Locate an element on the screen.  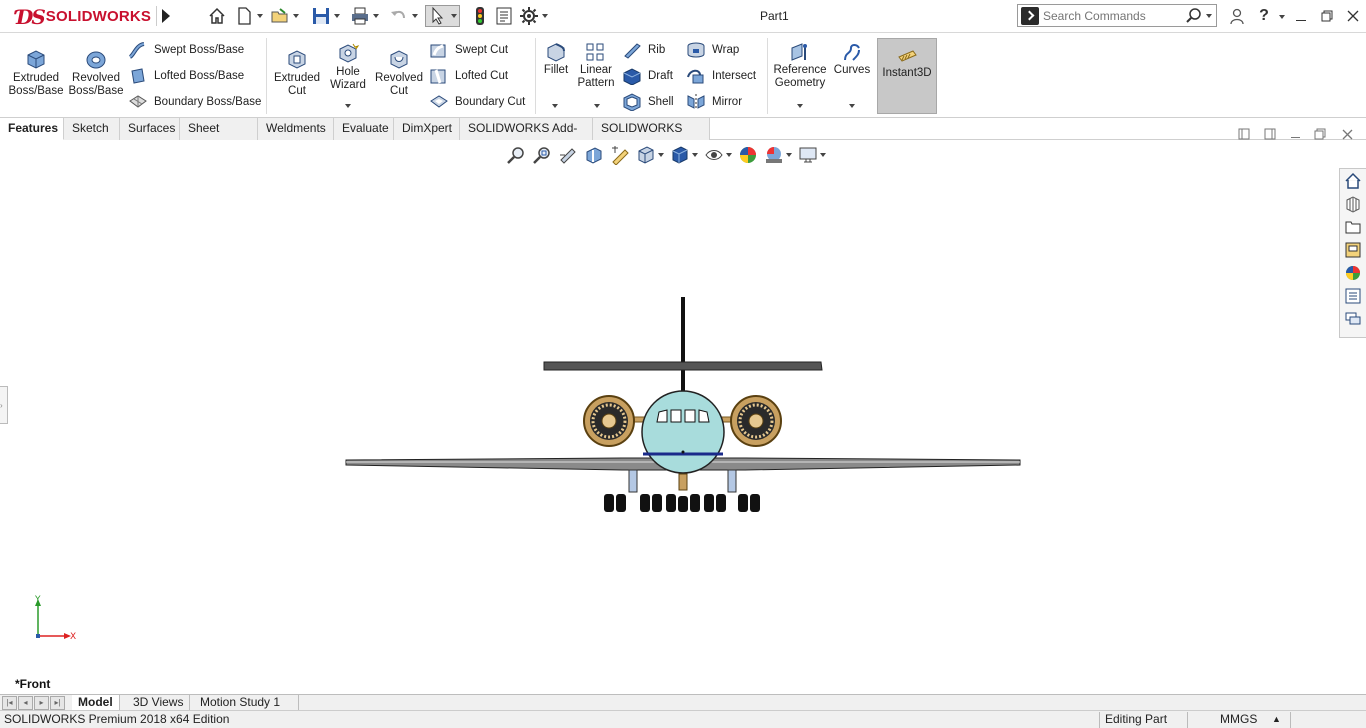
solidworks-resources-tab is located at coordinates (1353, 181).